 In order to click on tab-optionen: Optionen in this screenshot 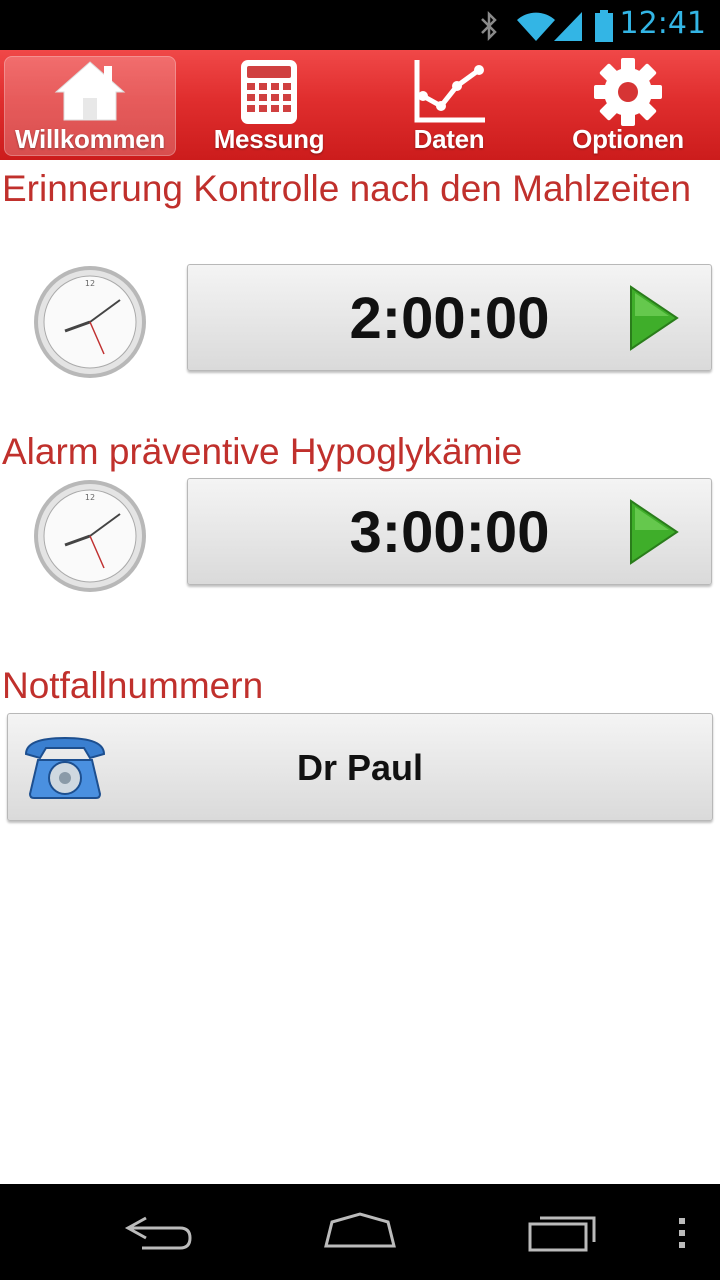, I will do `click(628, 106)`.